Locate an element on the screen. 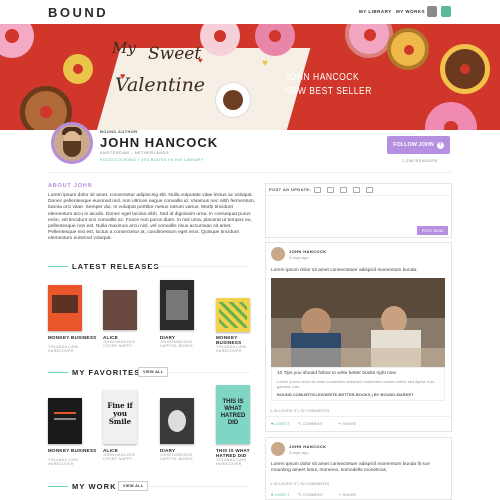 The width and height of the screenshot is (500, 500). book-stack-icon is located at coordinates (432, 11).